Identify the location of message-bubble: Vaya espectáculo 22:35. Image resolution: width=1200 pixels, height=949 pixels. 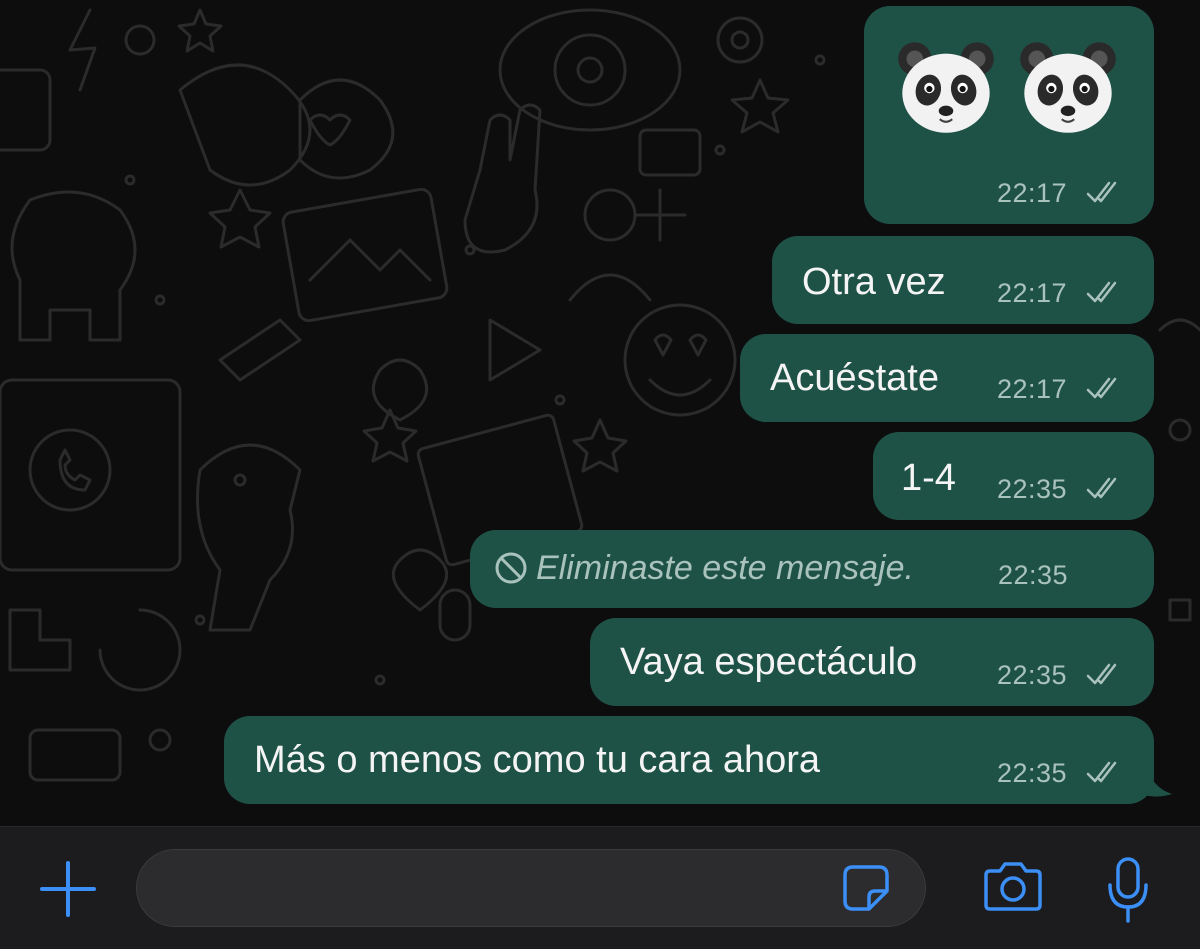
(872, 662).